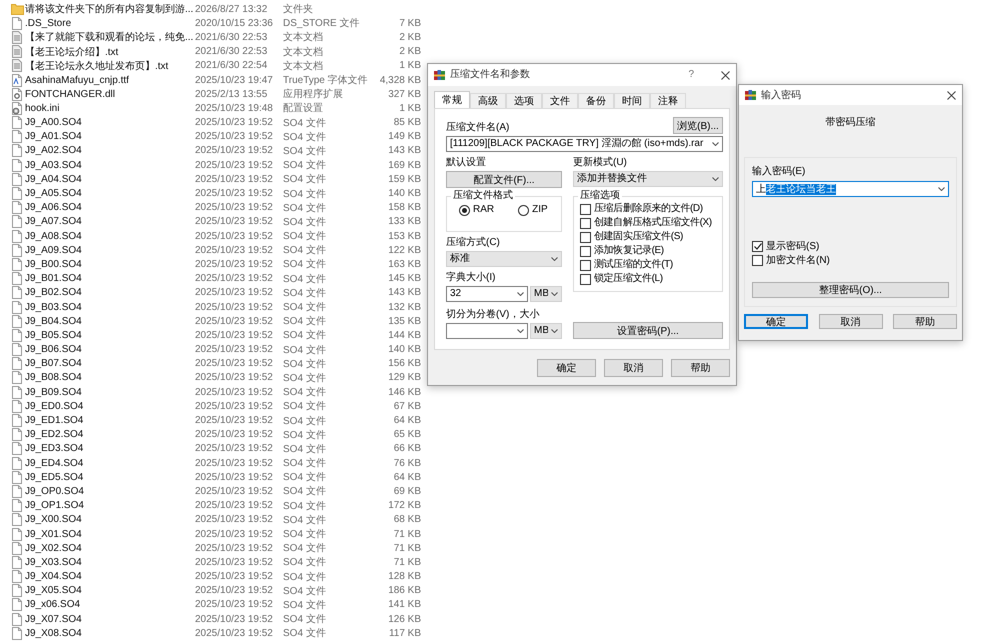 This screenshot has height=641, width=1000. Describe the element at coordinates (584, 144) in the screenshot. I see `archive-name-field: [111209][BLACK PACKAGE TRY] 淫淵の館 (iso+mds).rar` at that location.